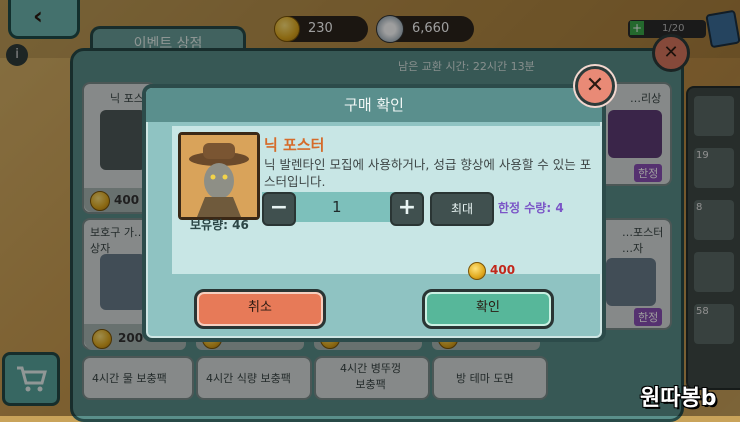 This screenshot has width=740, height=422. Describe the element at coordinates (407, 209) in the screenshot. I see `increase-button: +` at that location.